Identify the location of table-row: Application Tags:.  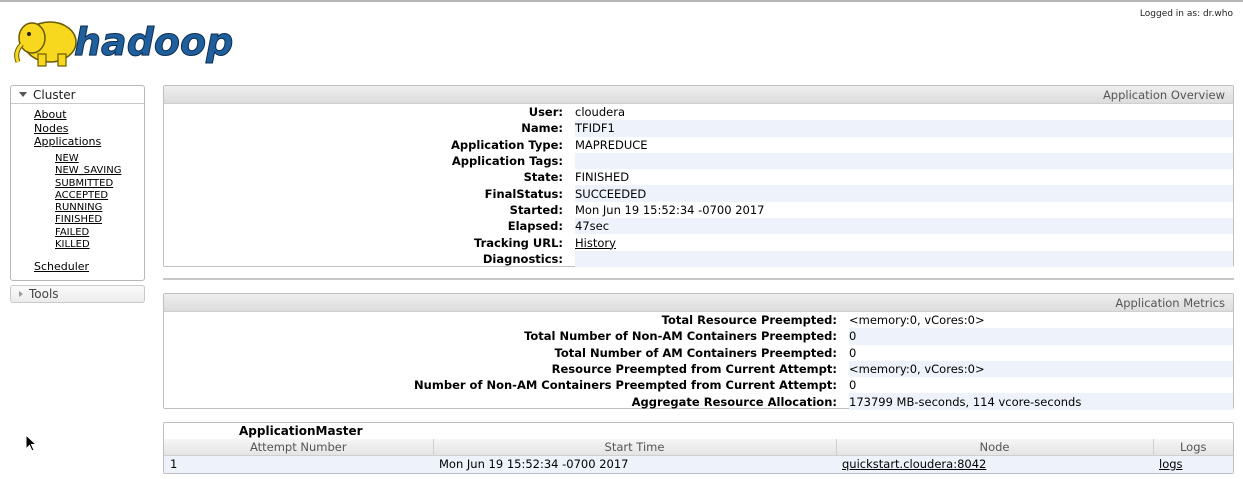
(698, 161).